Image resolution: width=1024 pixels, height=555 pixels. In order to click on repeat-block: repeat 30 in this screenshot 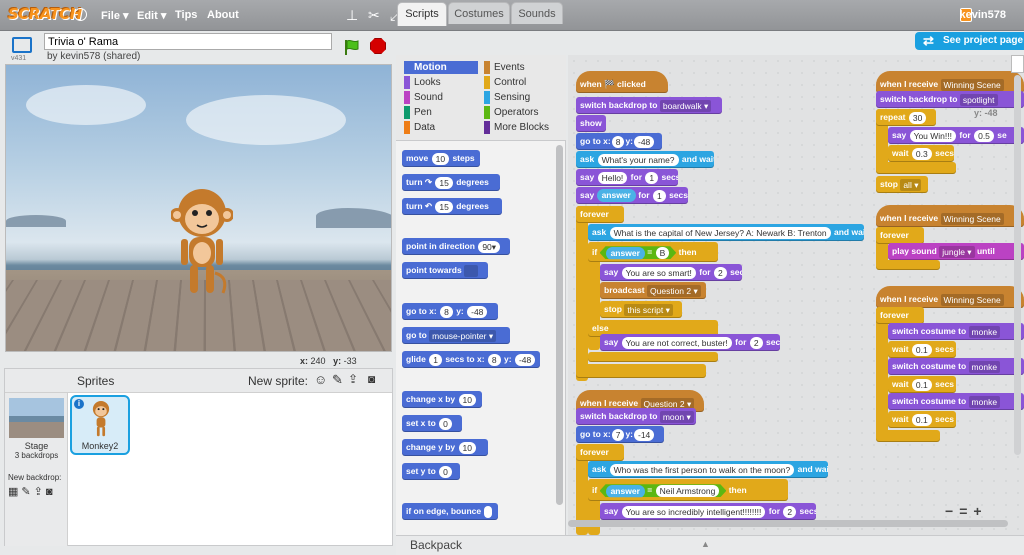, I will do `click(906, 117)`.